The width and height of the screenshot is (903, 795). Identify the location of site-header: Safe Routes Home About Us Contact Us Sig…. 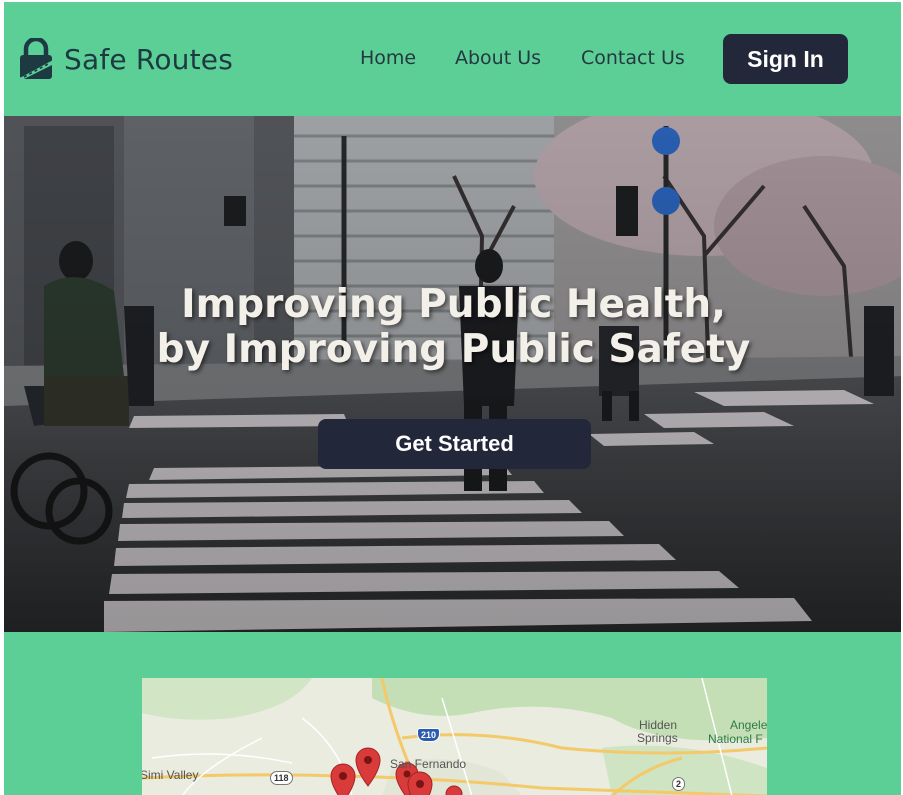
(452, 59).